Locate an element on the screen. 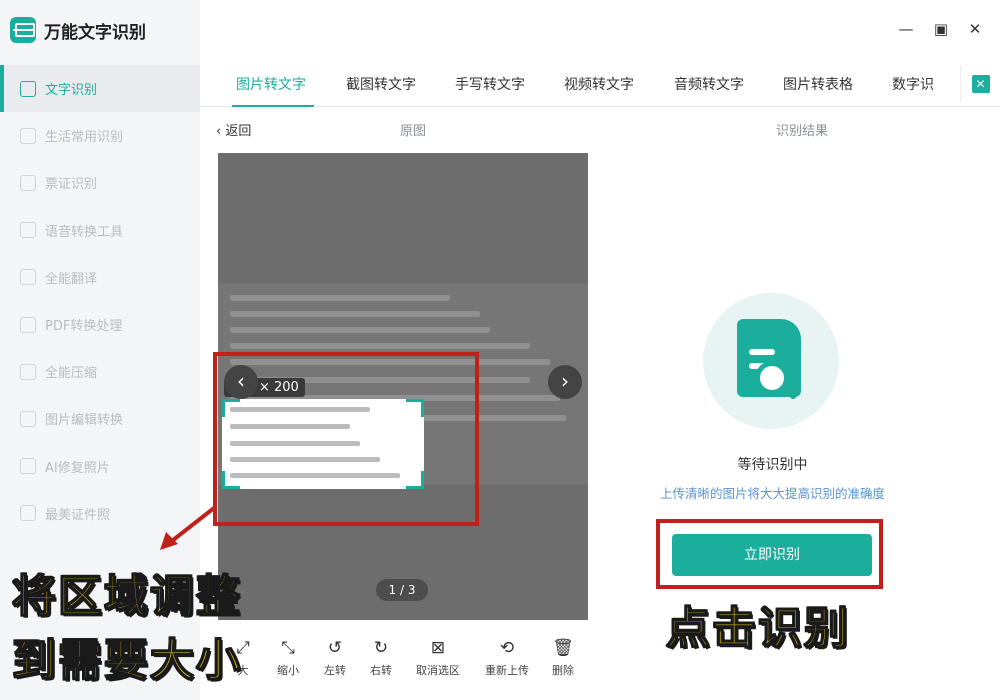 The width and height of the screenshot is (1000, 700). chevron-left-icon: ‹ is located at coordinates (221, 131).